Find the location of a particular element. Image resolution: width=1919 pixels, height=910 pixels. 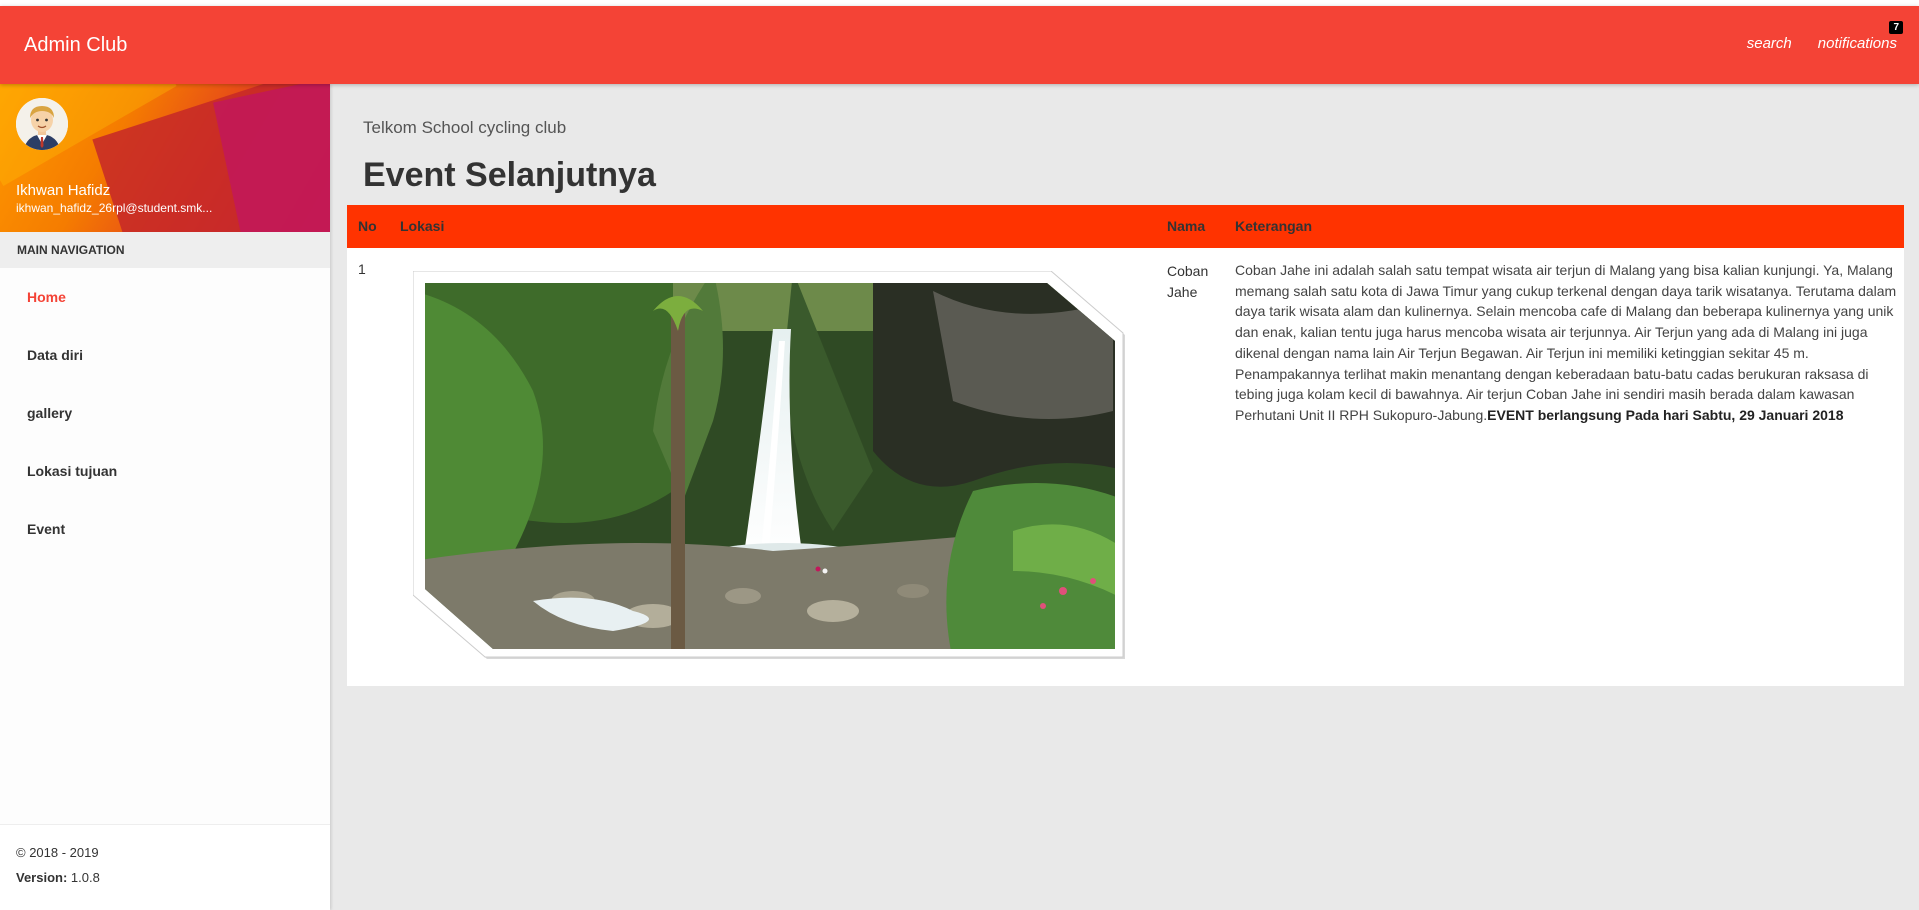

notifications-link: notifications 7 is located at coordinates (1860, 36).